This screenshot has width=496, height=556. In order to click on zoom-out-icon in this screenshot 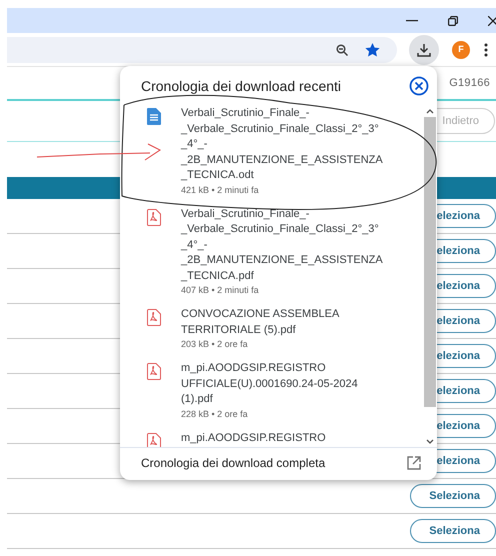, I will do `click(342, 50)`.